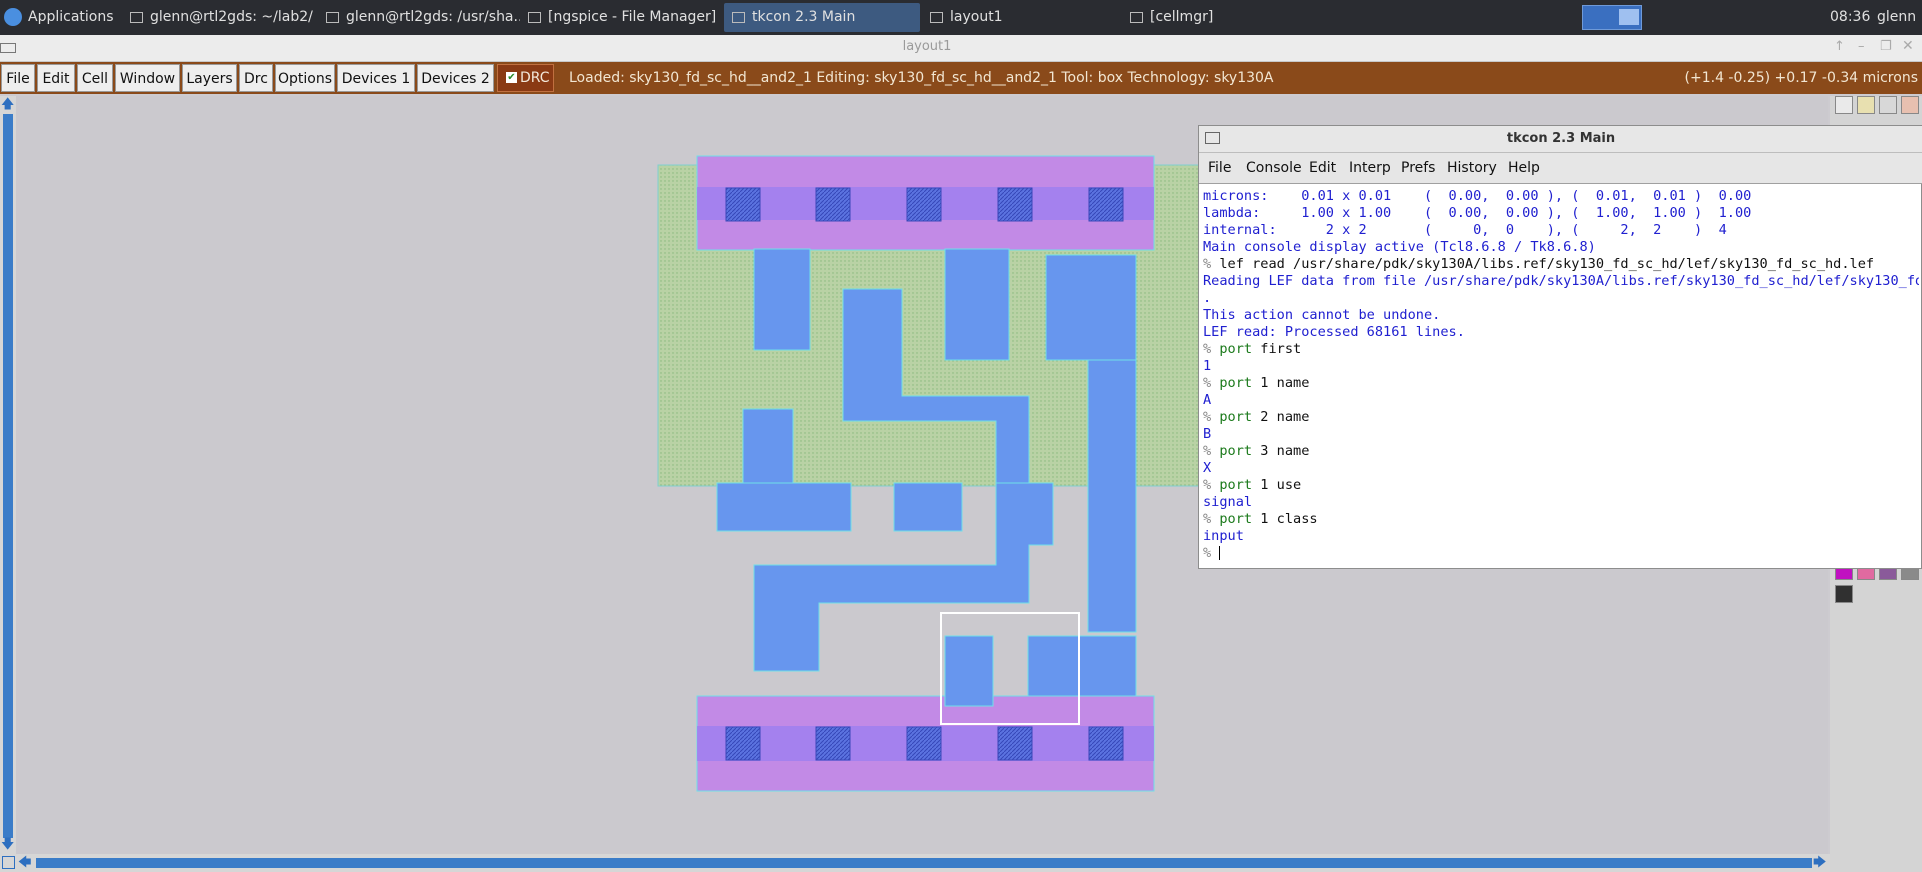  Describe the element at coordinates (1561, 332) in the screenshot. I see `console-line: LEF read: Processed 68161 lines.` at that location.